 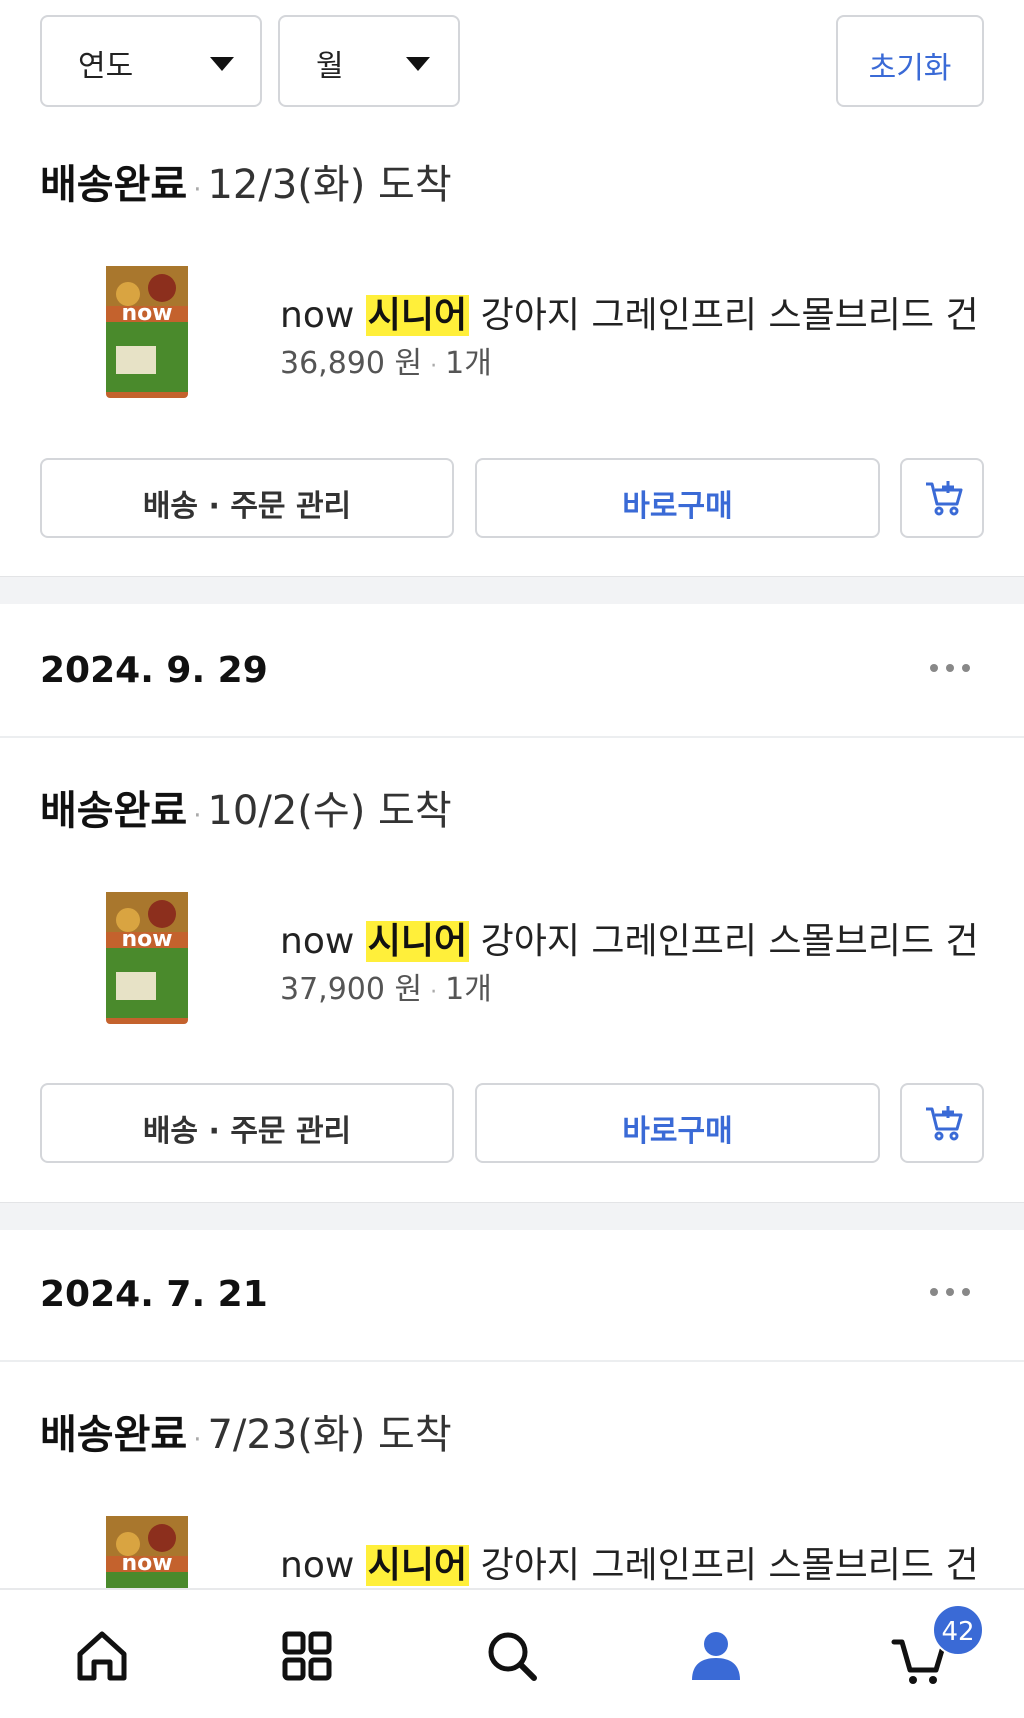 I want to click on home-icon, so click(x=102, y=1656).